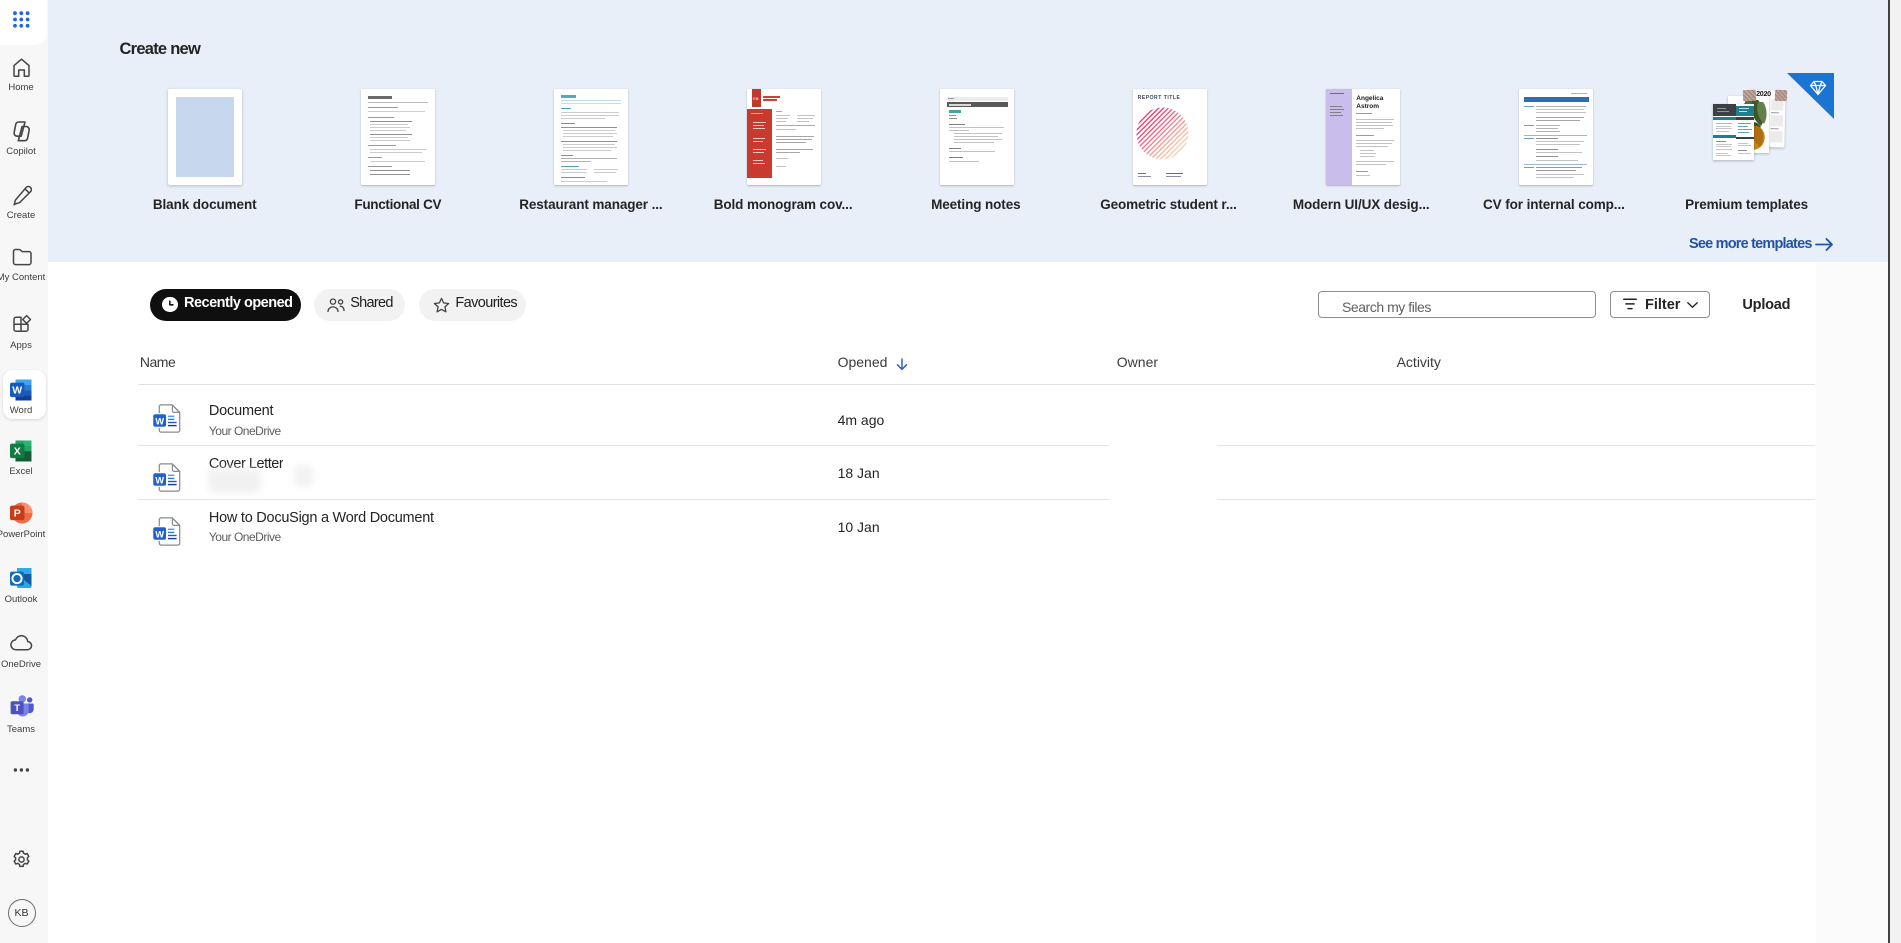 The height and width of the screenshot is (943, 1901). What do you see at coordinates (17, 452) in the screenshot?
I see `svg-text: X` at bounding box center [17, 452].